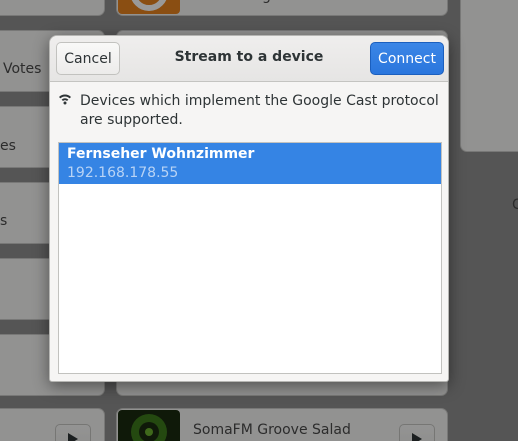  I want to click on bg-partial-label: g, so click(266, 2).